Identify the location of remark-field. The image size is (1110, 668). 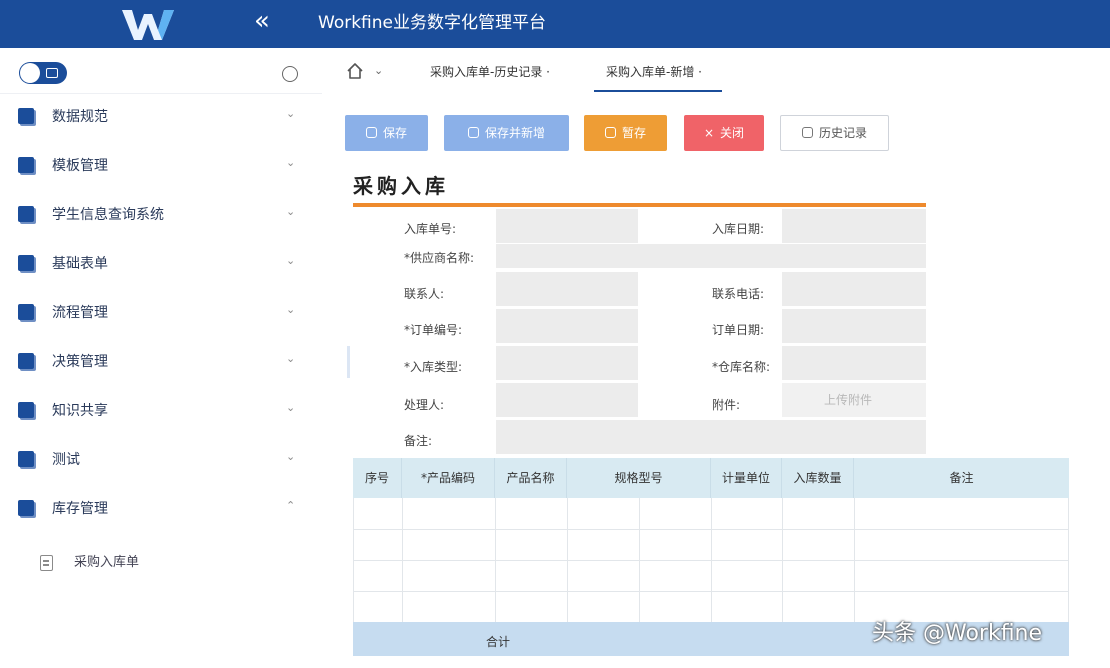
(711, 437).